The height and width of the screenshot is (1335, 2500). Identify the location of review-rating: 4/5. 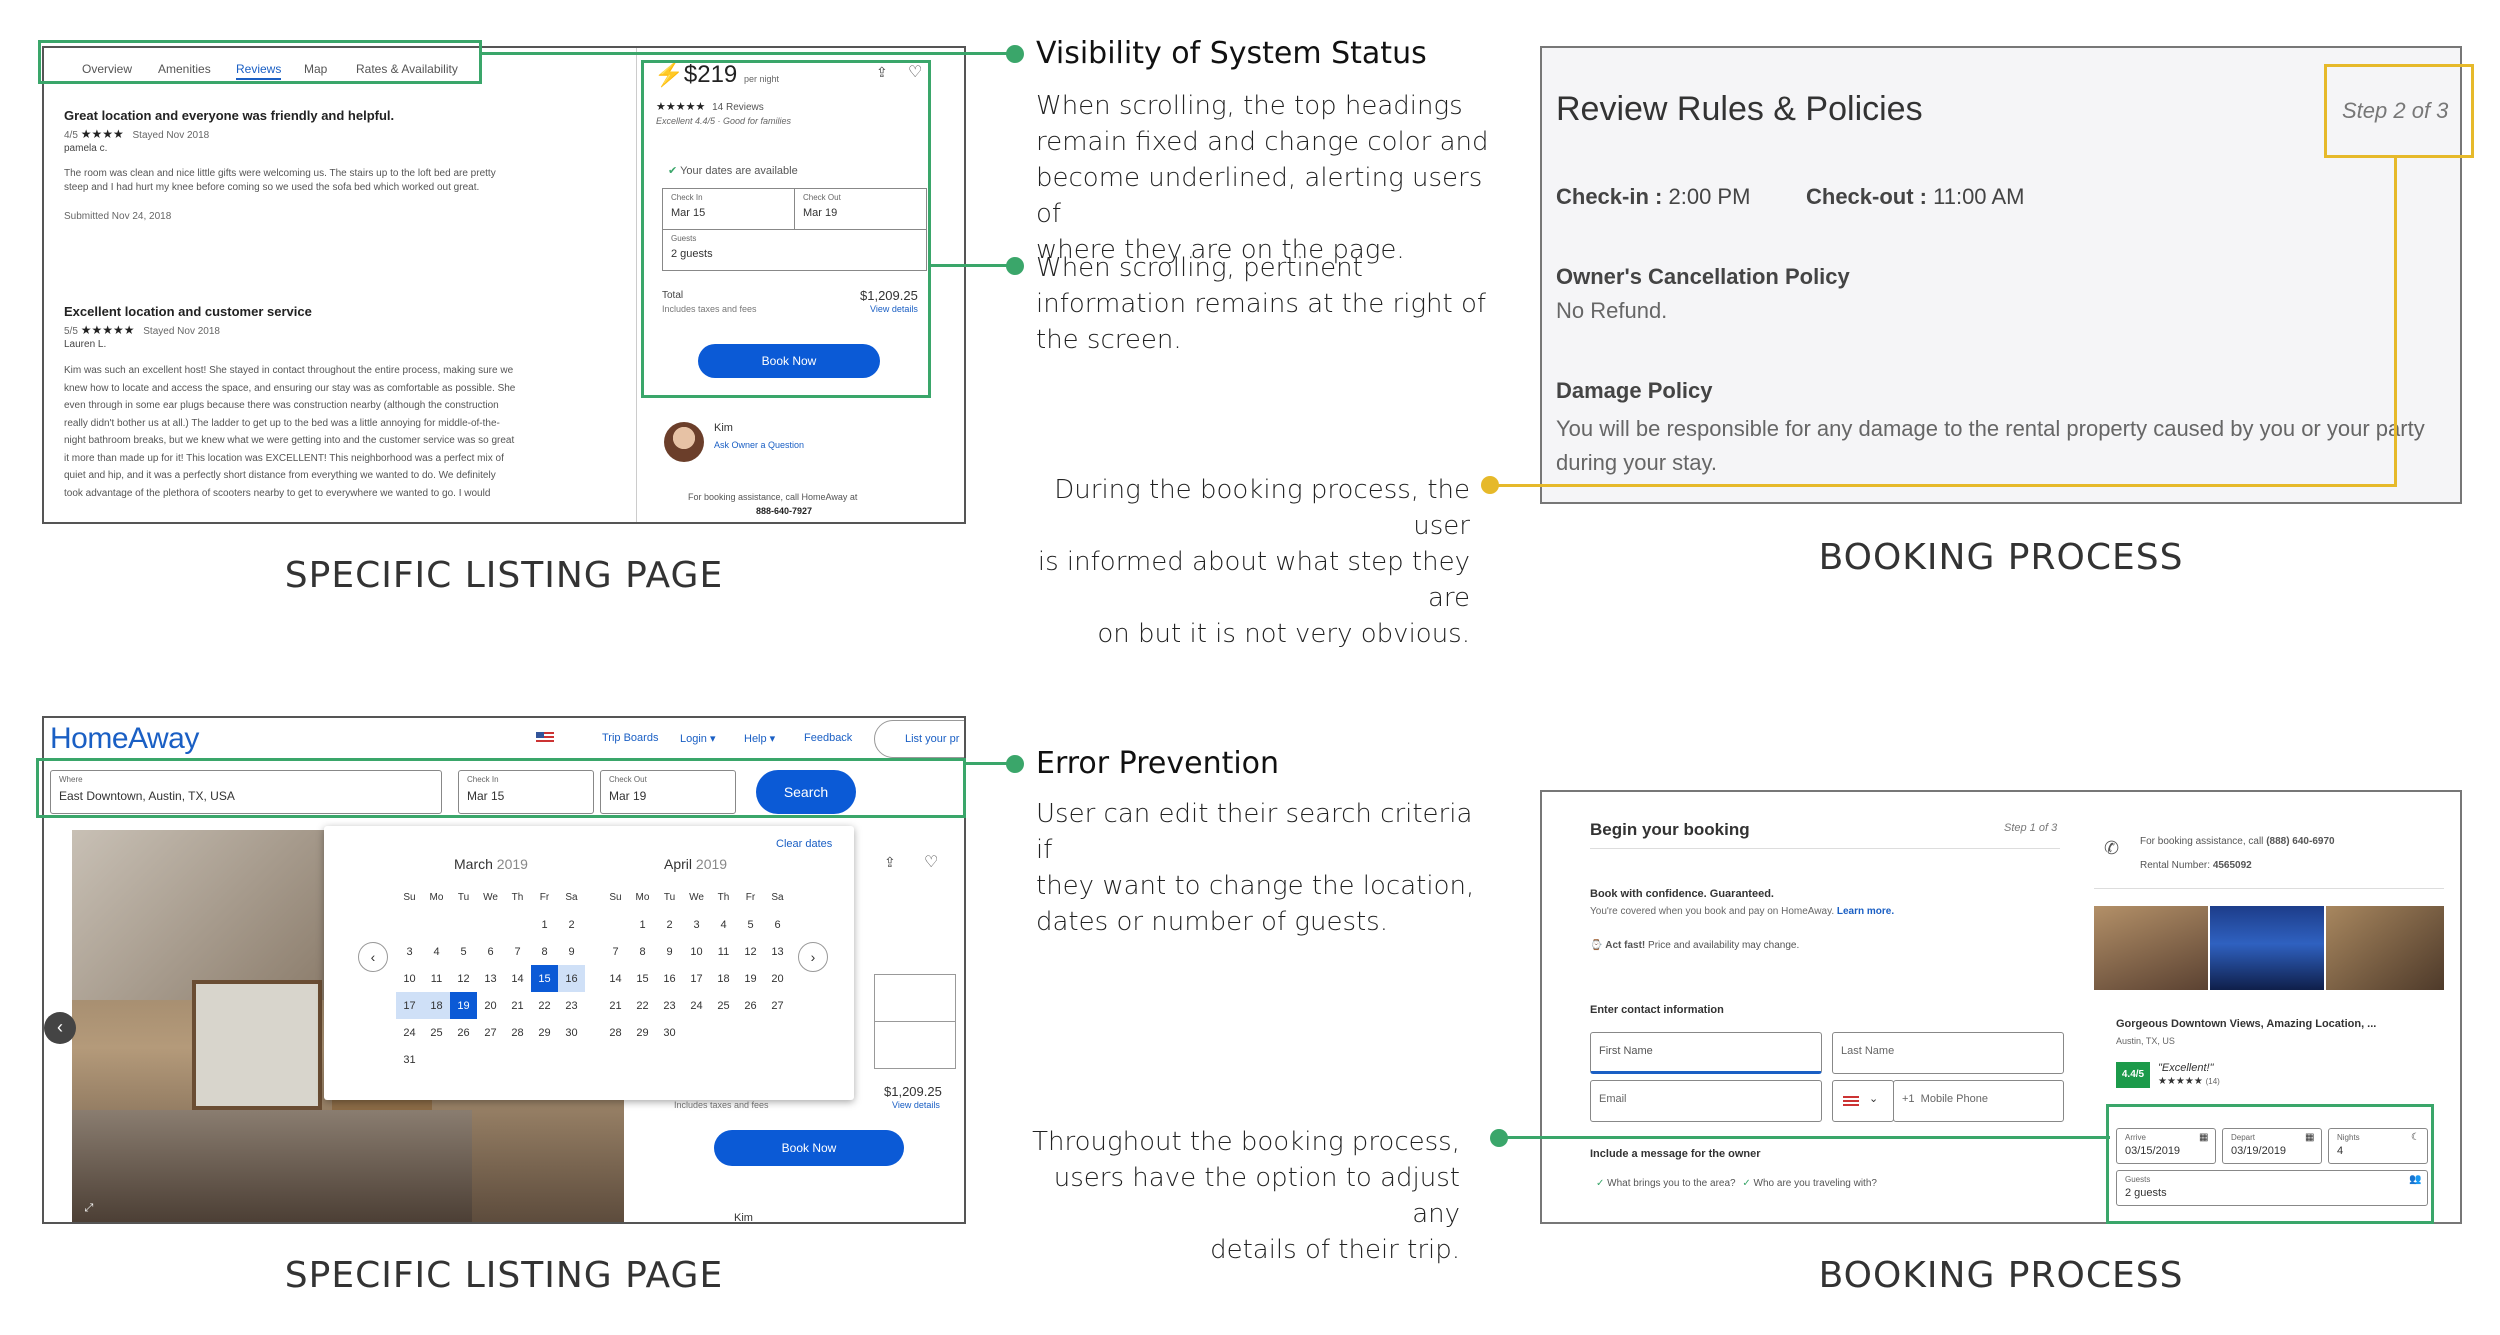
(71, 135).